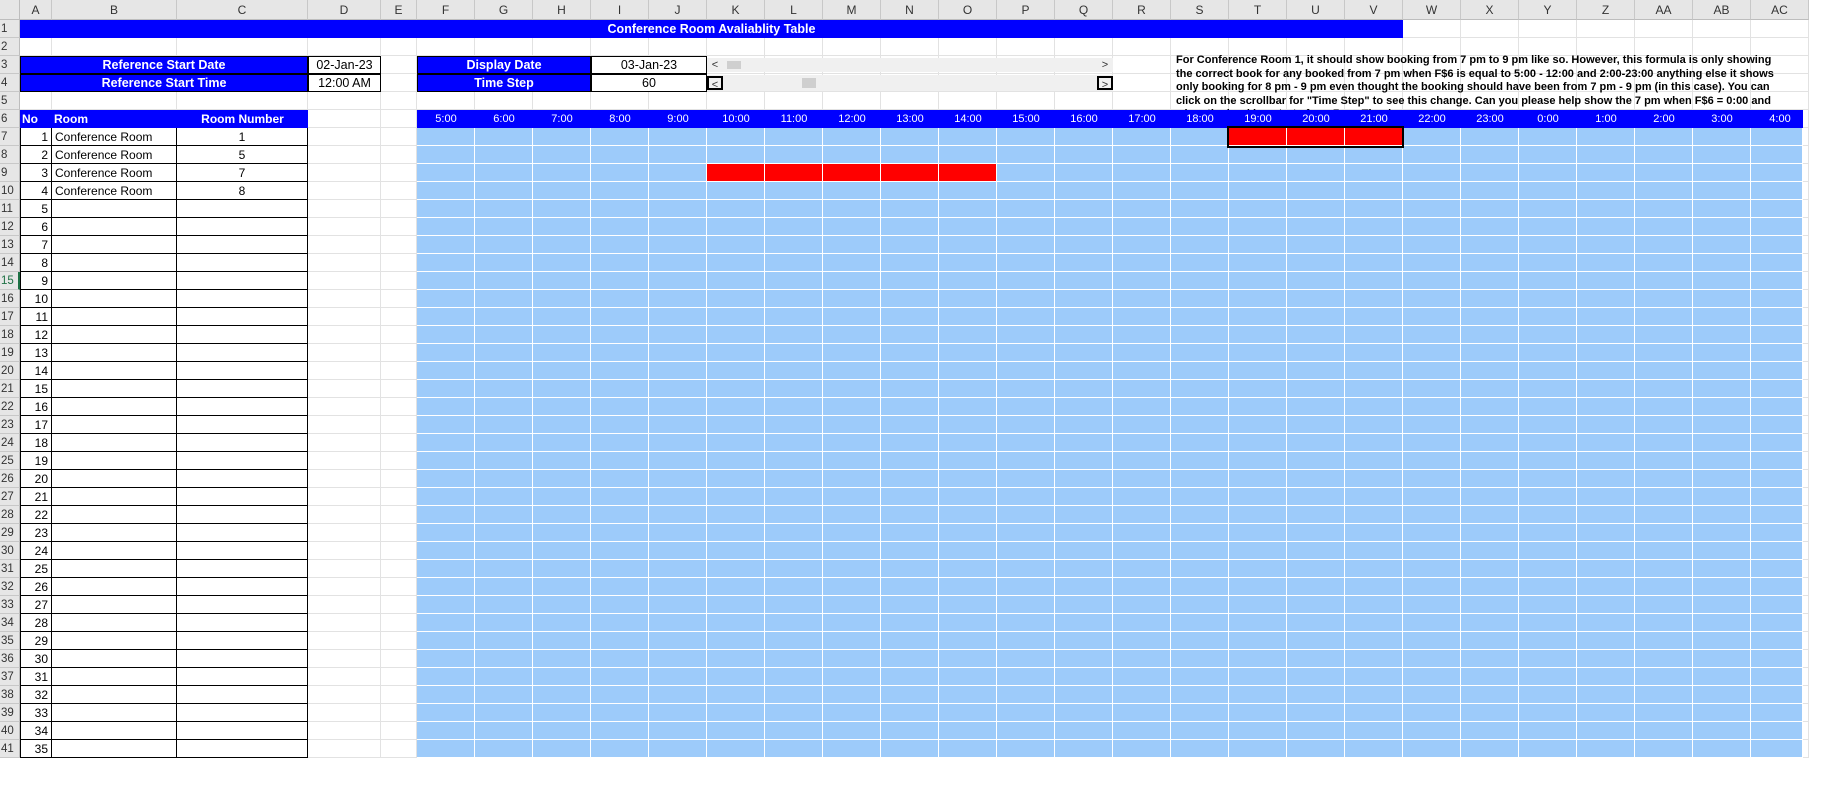 The height and width of the screenshot is (791, 1831). Describe the element at coordinates (10, 353) in the screenshot. I see `row-header: 19` at that location.